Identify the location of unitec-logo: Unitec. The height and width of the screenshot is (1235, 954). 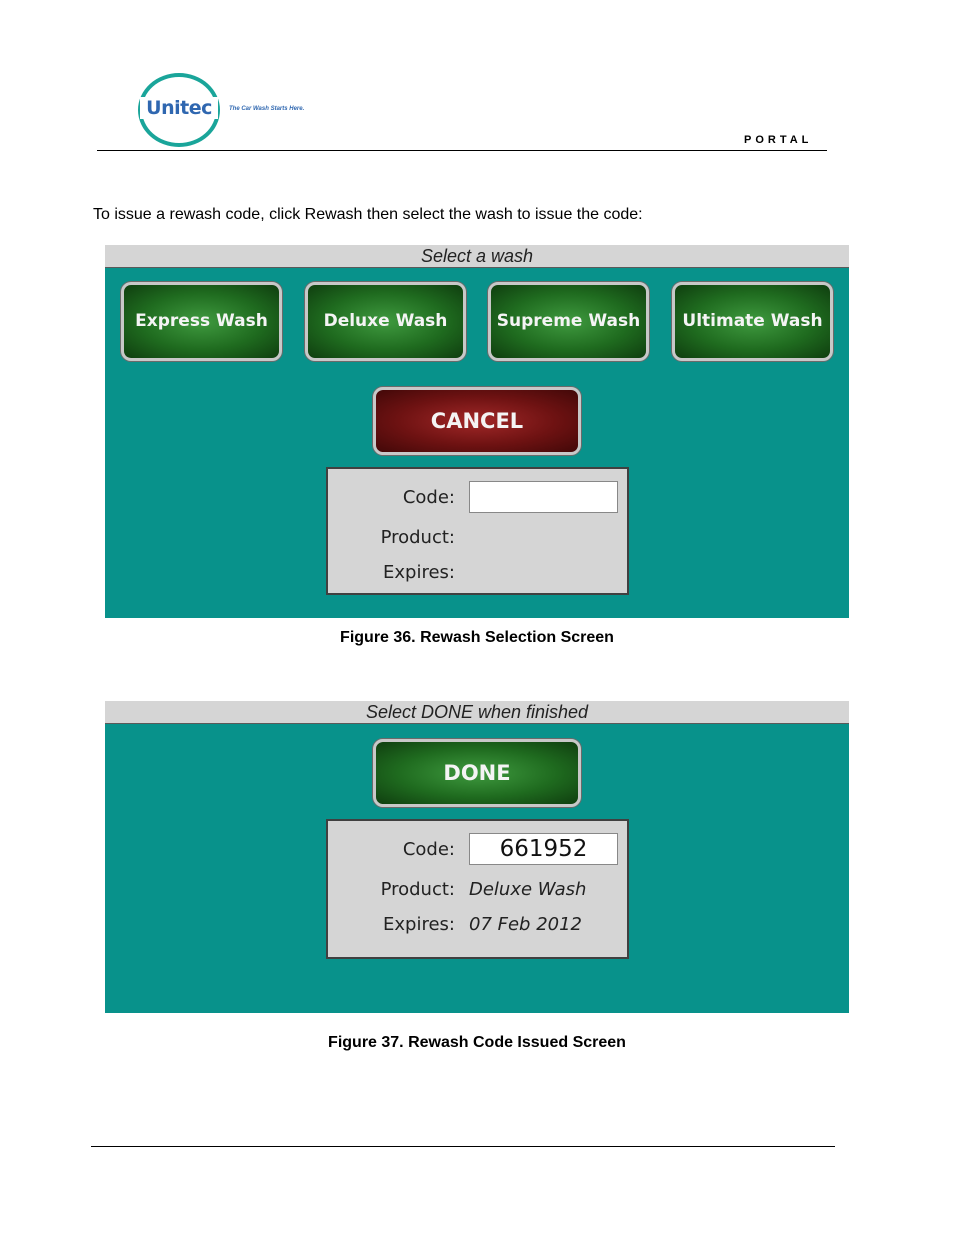
(179, 110).